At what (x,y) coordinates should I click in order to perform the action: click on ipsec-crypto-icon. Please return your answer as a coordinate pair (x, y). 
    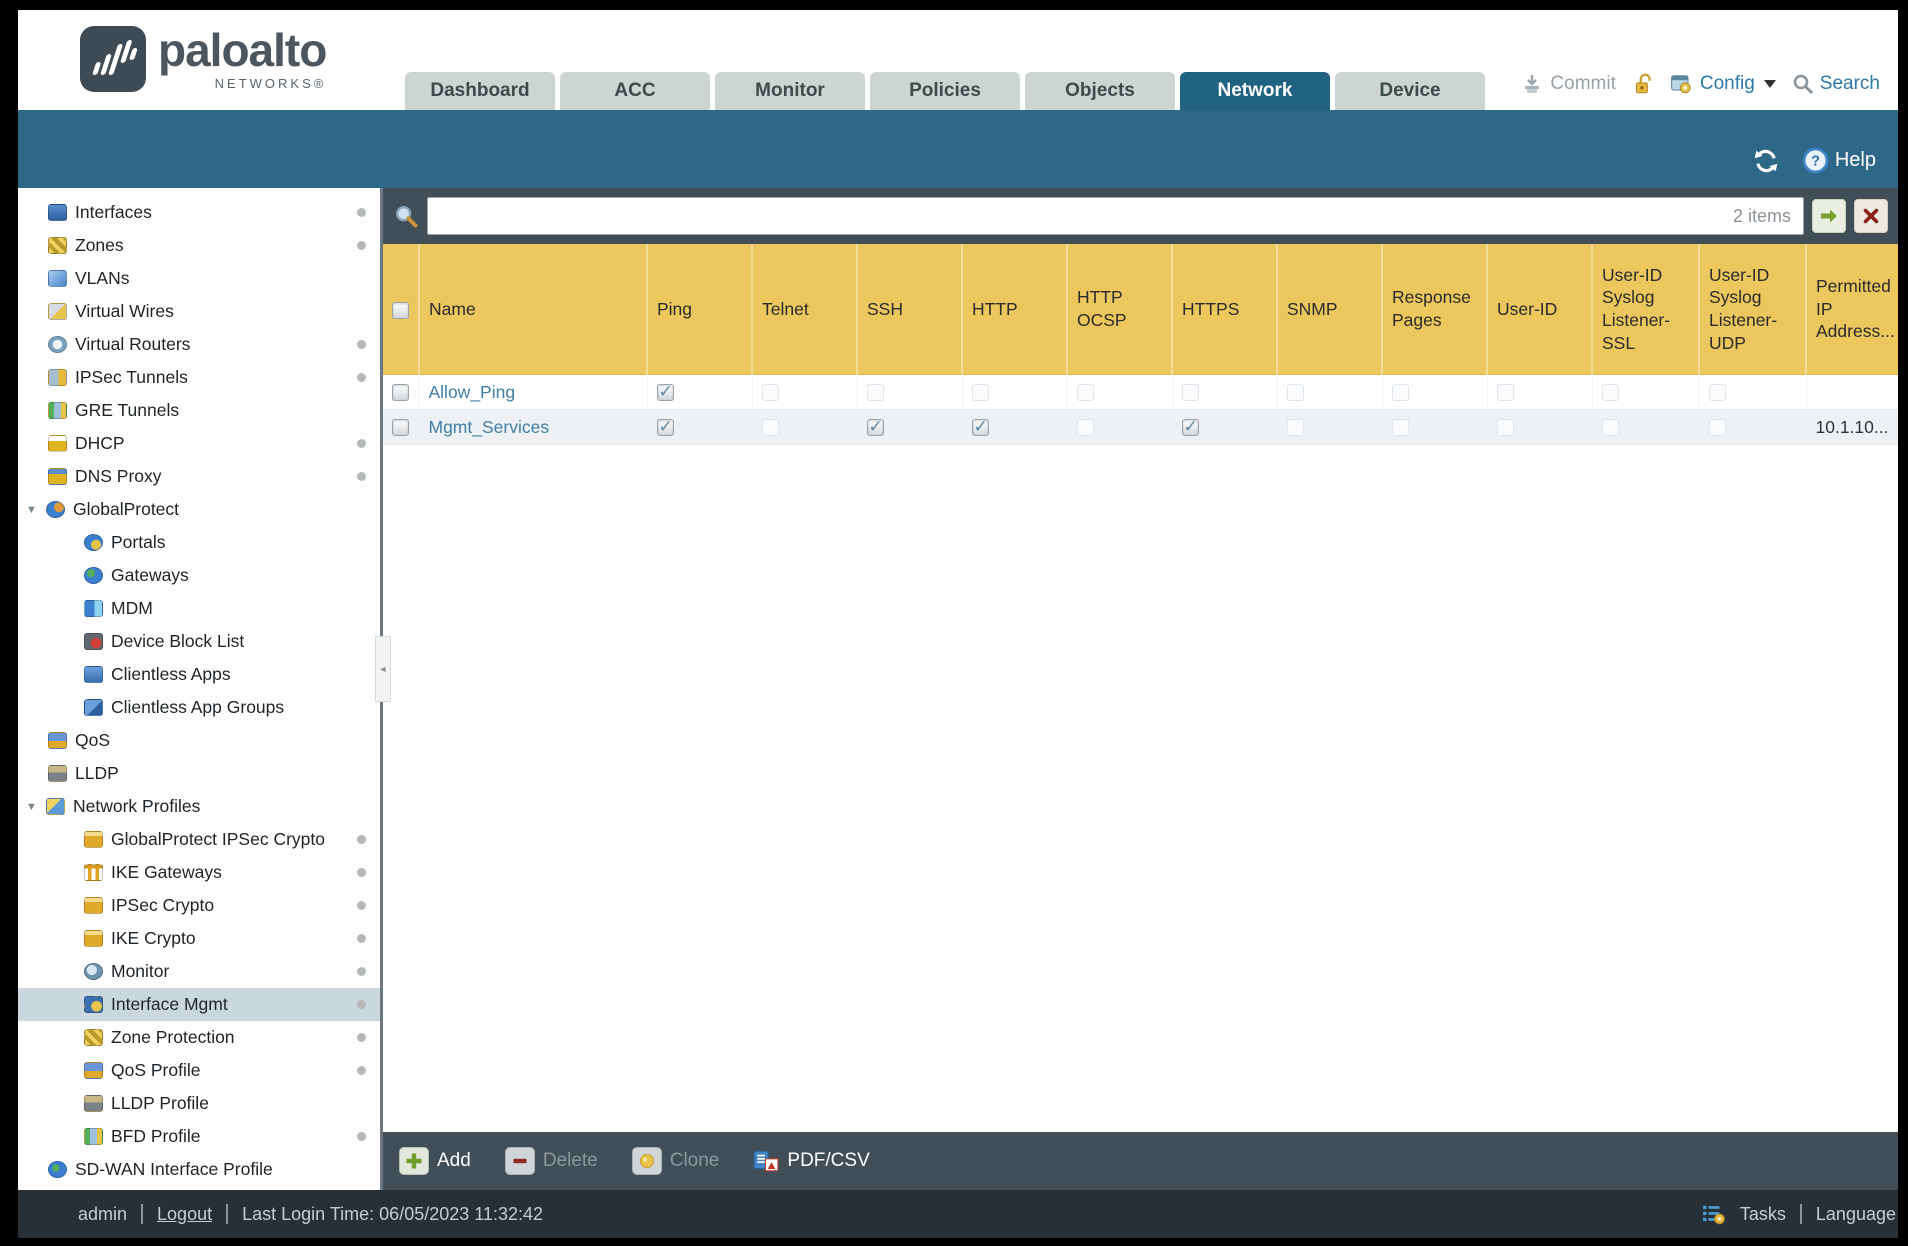
    Looking at the image, I should click on (93, 905).